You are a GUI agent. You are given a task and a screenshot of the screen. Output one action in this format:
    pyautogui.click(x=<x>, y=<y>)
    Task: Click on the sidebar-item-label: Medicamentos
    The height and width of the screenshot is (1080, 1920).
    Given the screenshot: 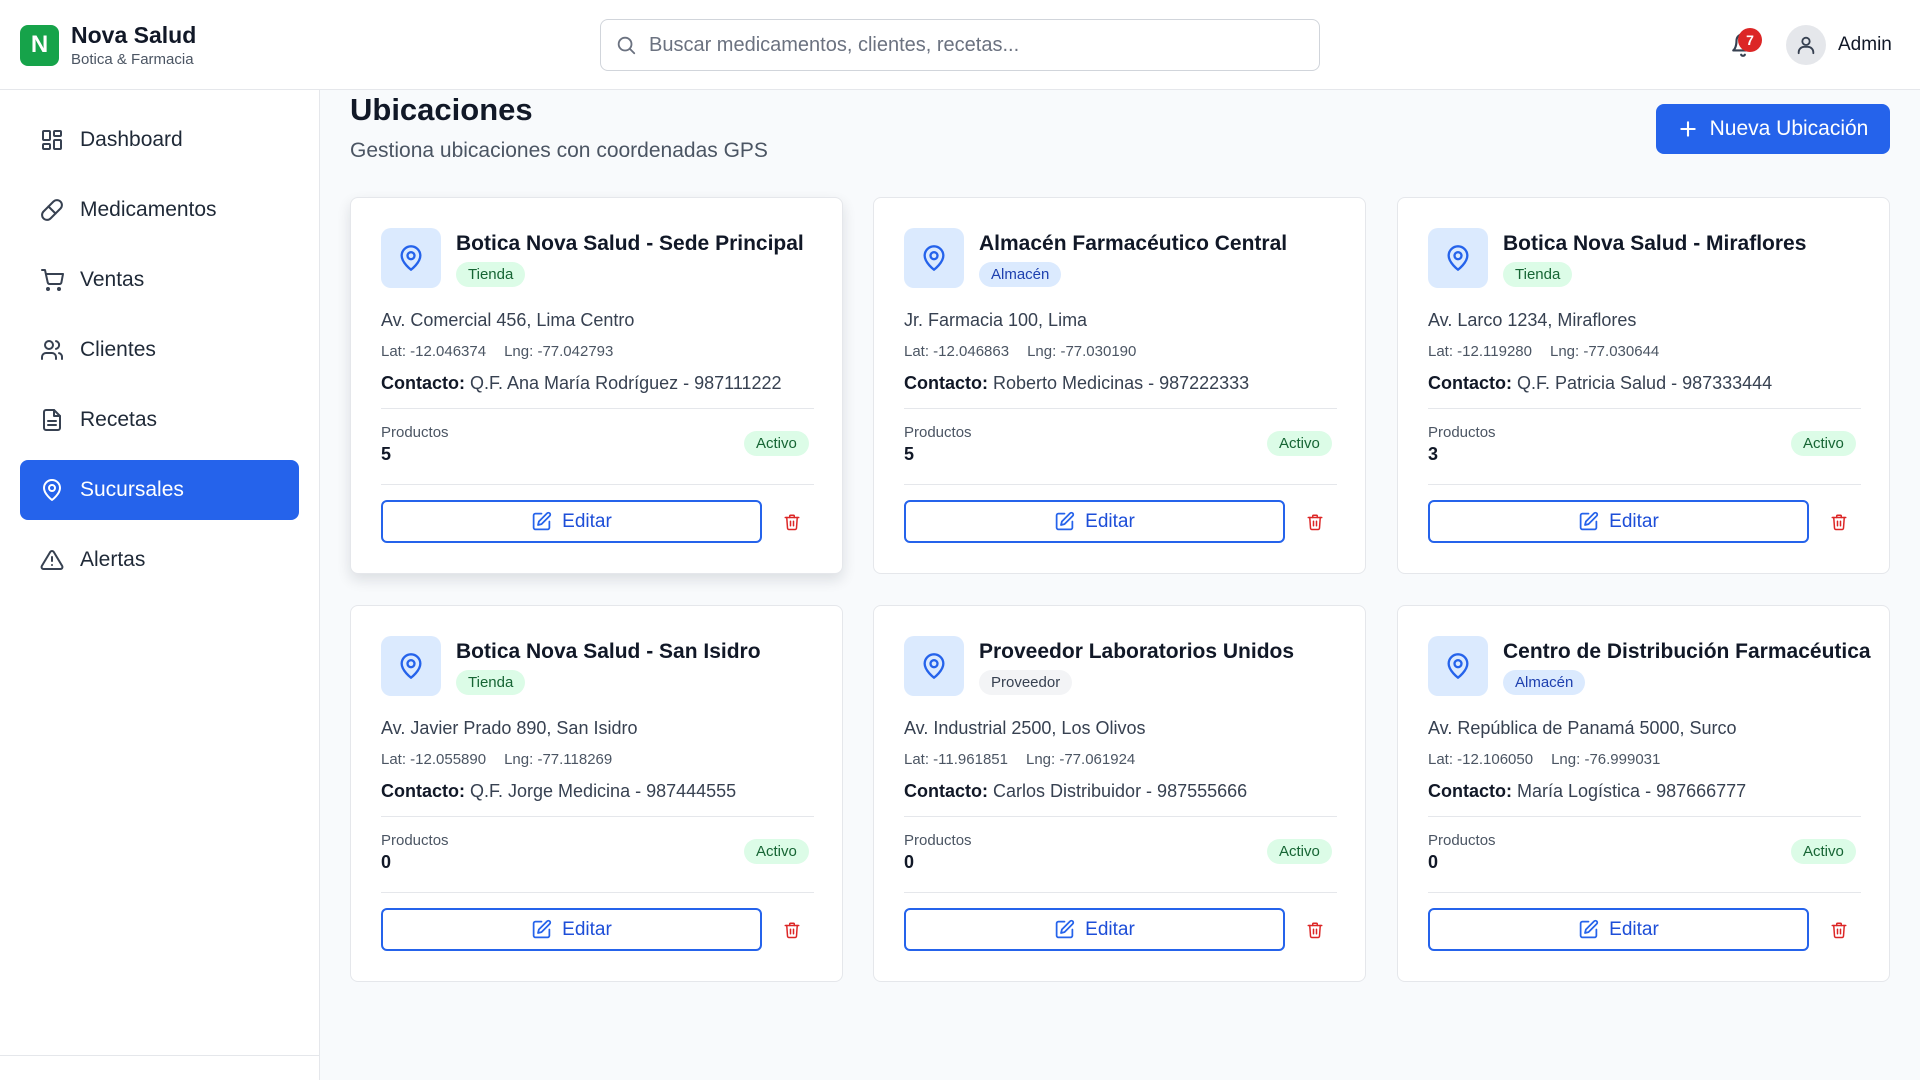 What is the action you would take?
    pyautogui.click(x=148, y=209)
    